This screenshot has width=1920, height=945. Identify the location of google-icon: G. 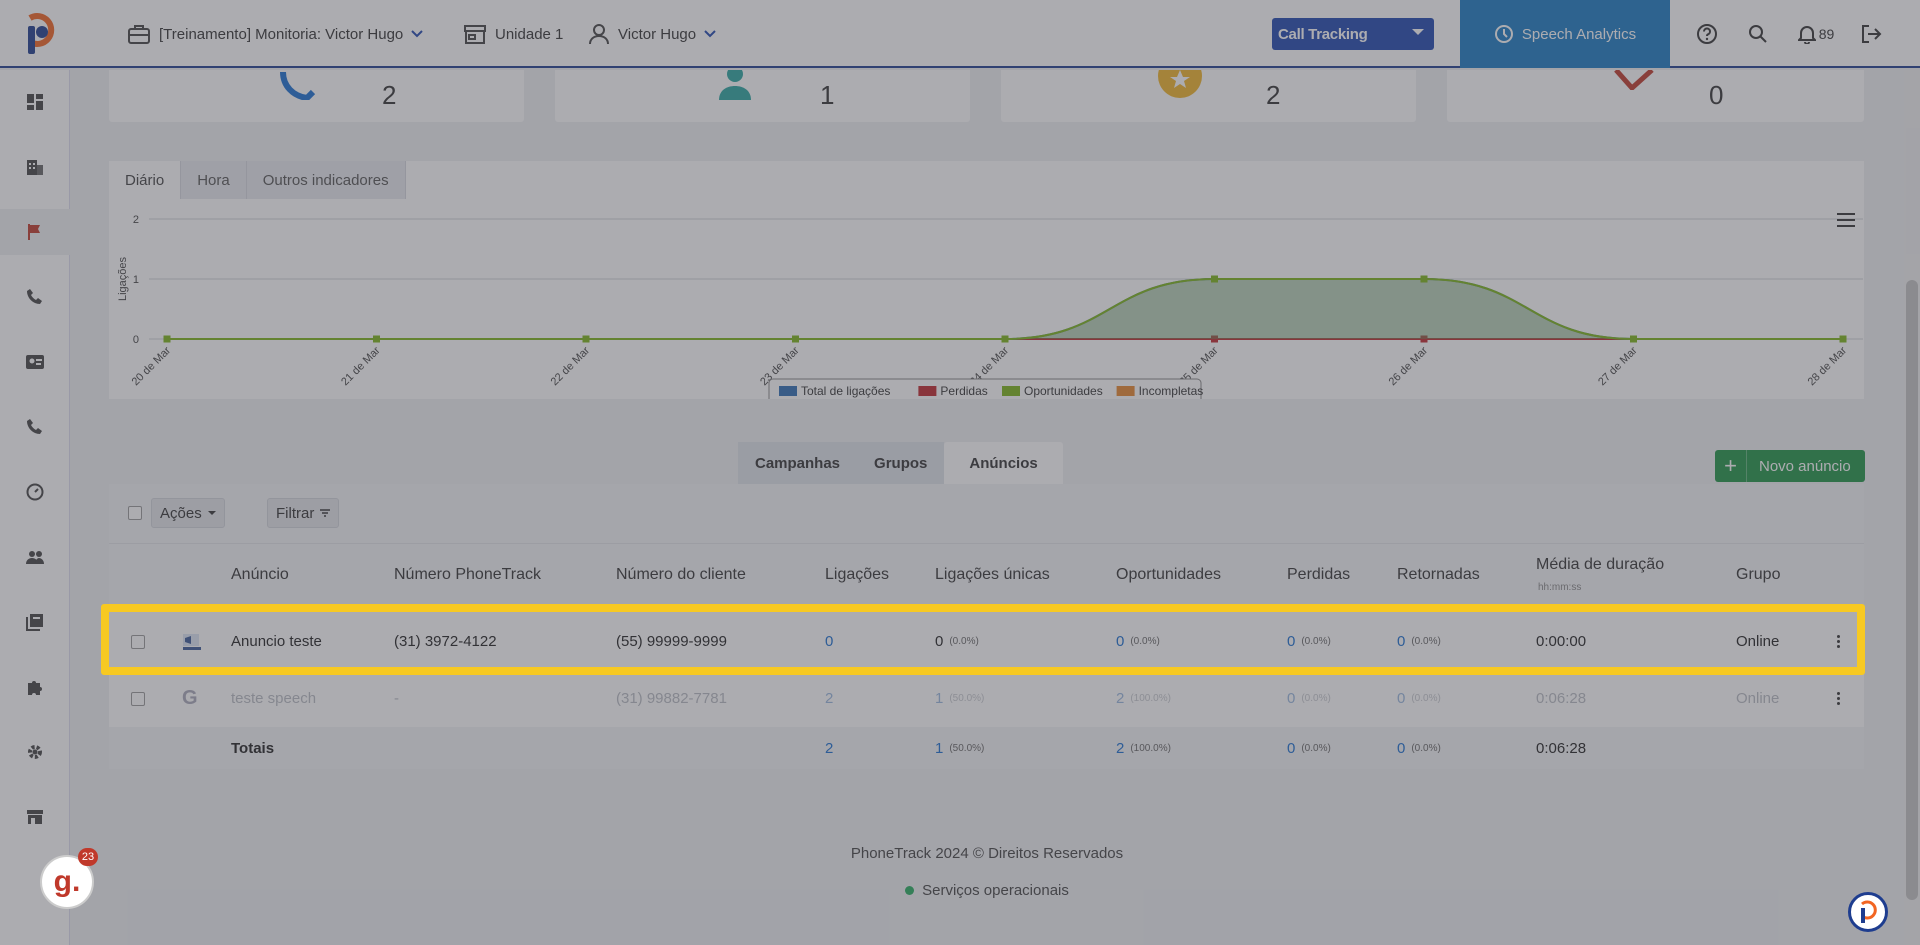
(190, 698).